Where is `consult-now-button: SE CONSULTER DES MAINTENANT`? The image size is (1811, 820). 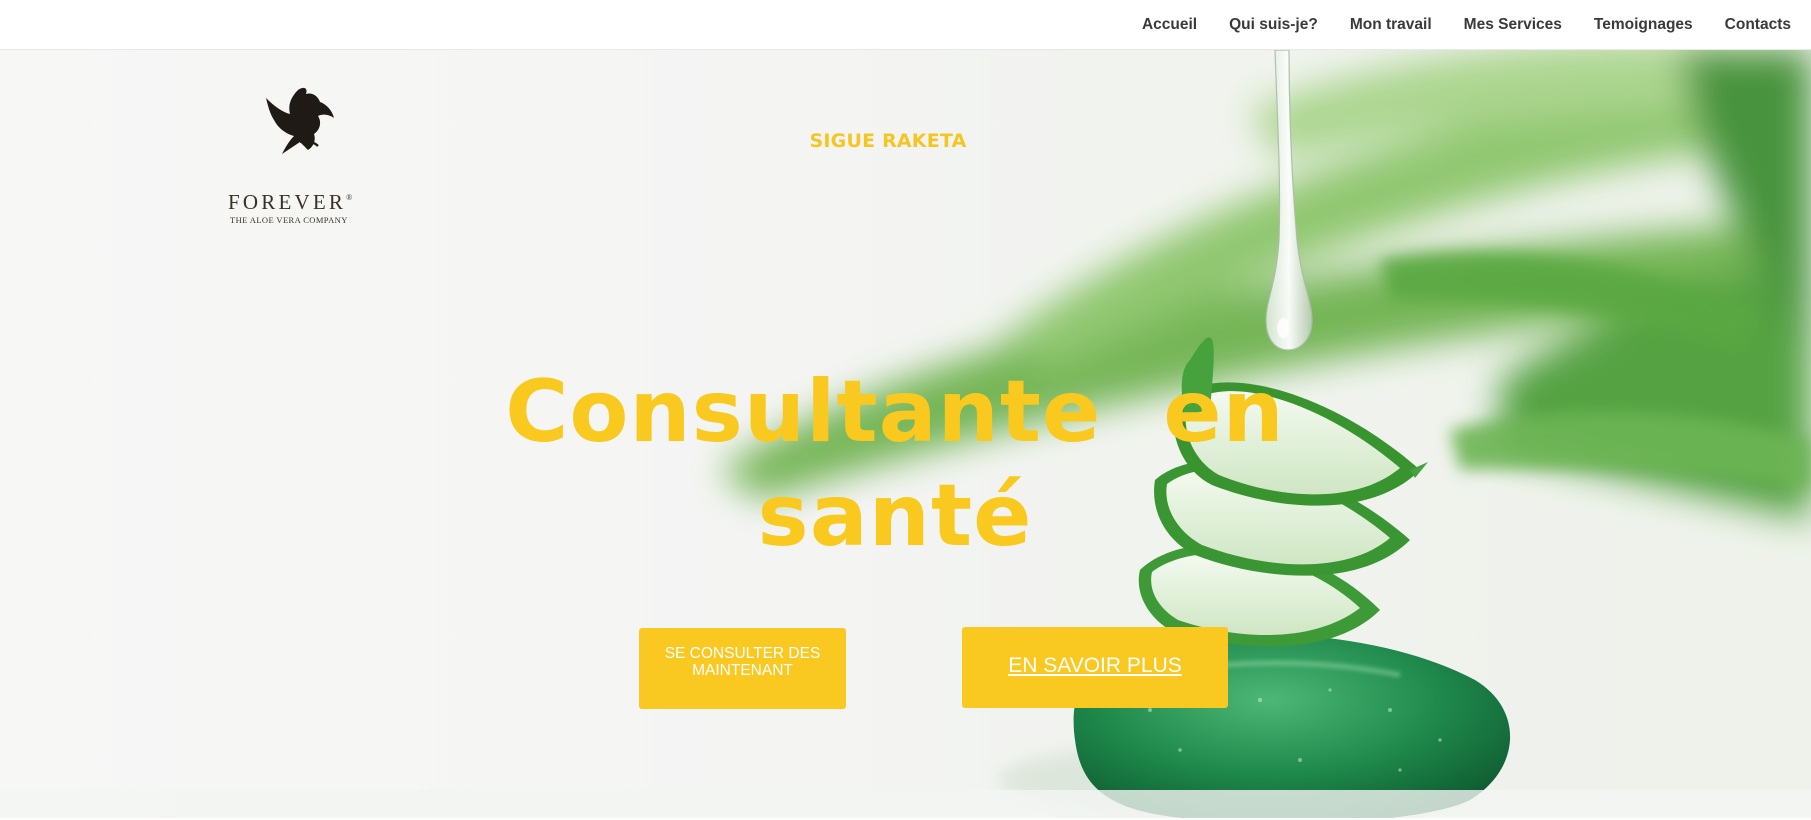 consult-now-button: SE CONSULTER DES MAINTENANT is located at coordinates (742, 668).